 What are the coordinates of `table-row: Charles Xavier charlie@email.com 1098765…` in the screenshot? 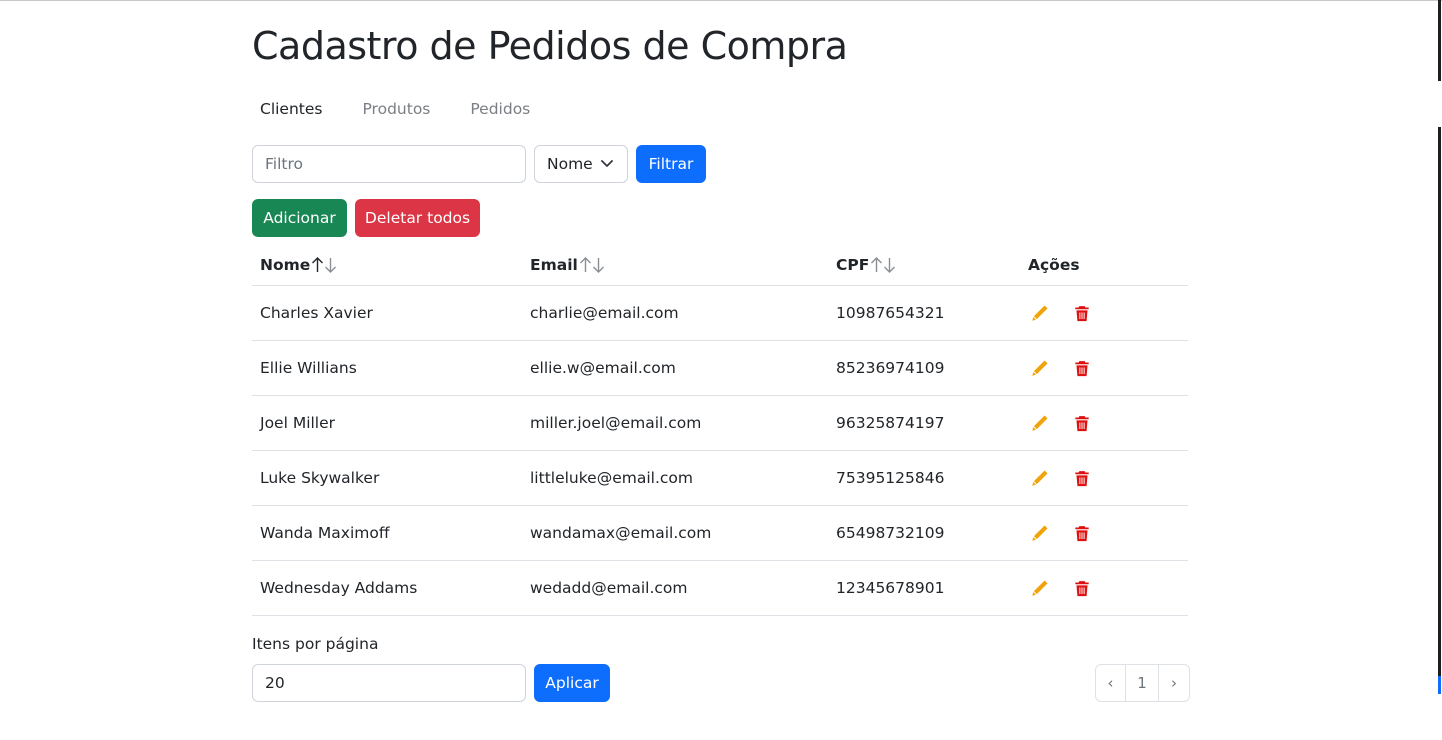 It's located at (720, 313).